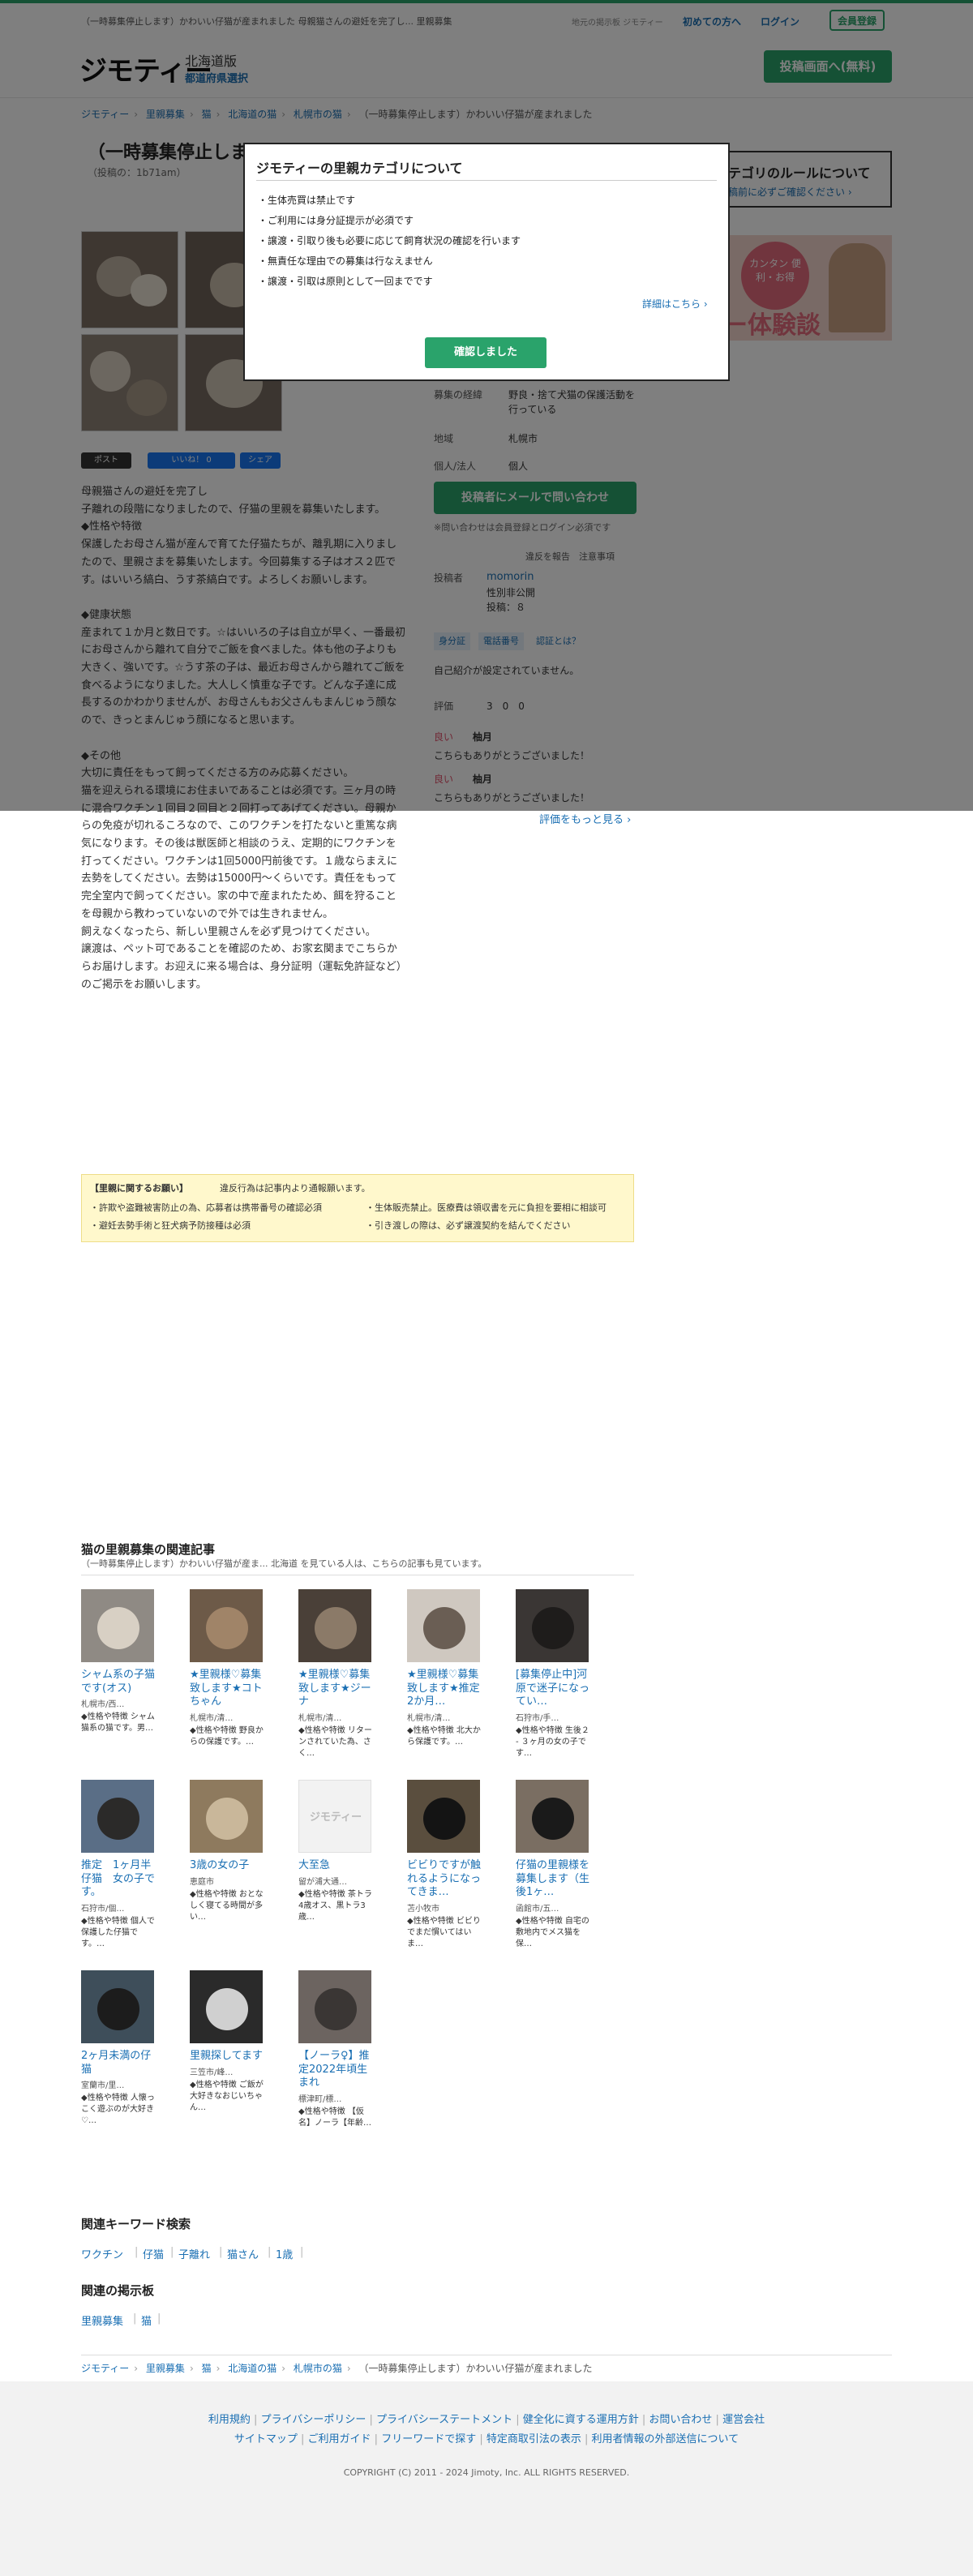 Image resolution: width=973 pixels, height=2576 pixels. I want to click on footer-link: ご利用ガイド, so click(339, 2439).